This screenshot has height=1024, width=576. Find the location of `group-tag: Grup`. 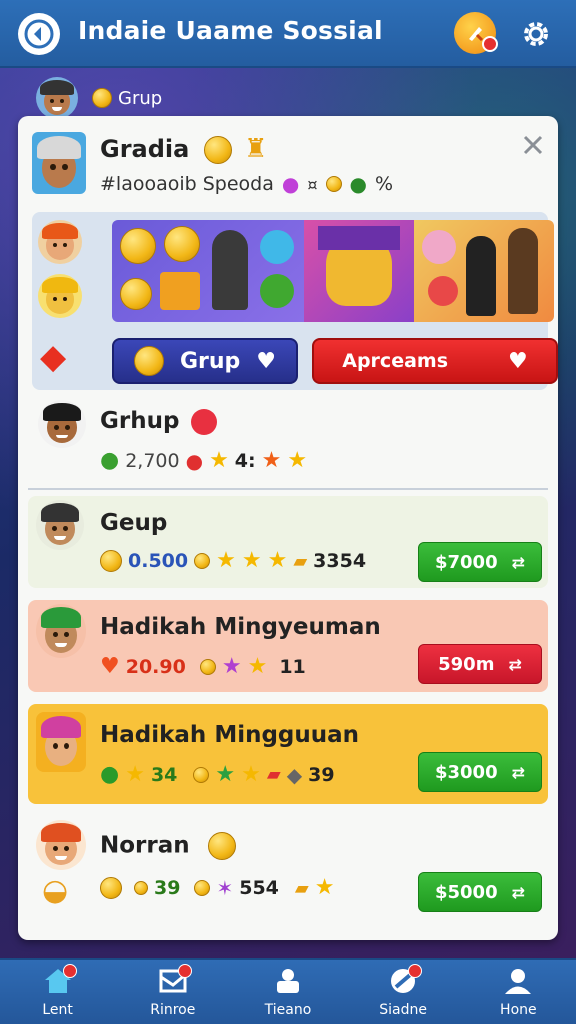

group-tag: Grup is located at coordinates (99, 98).